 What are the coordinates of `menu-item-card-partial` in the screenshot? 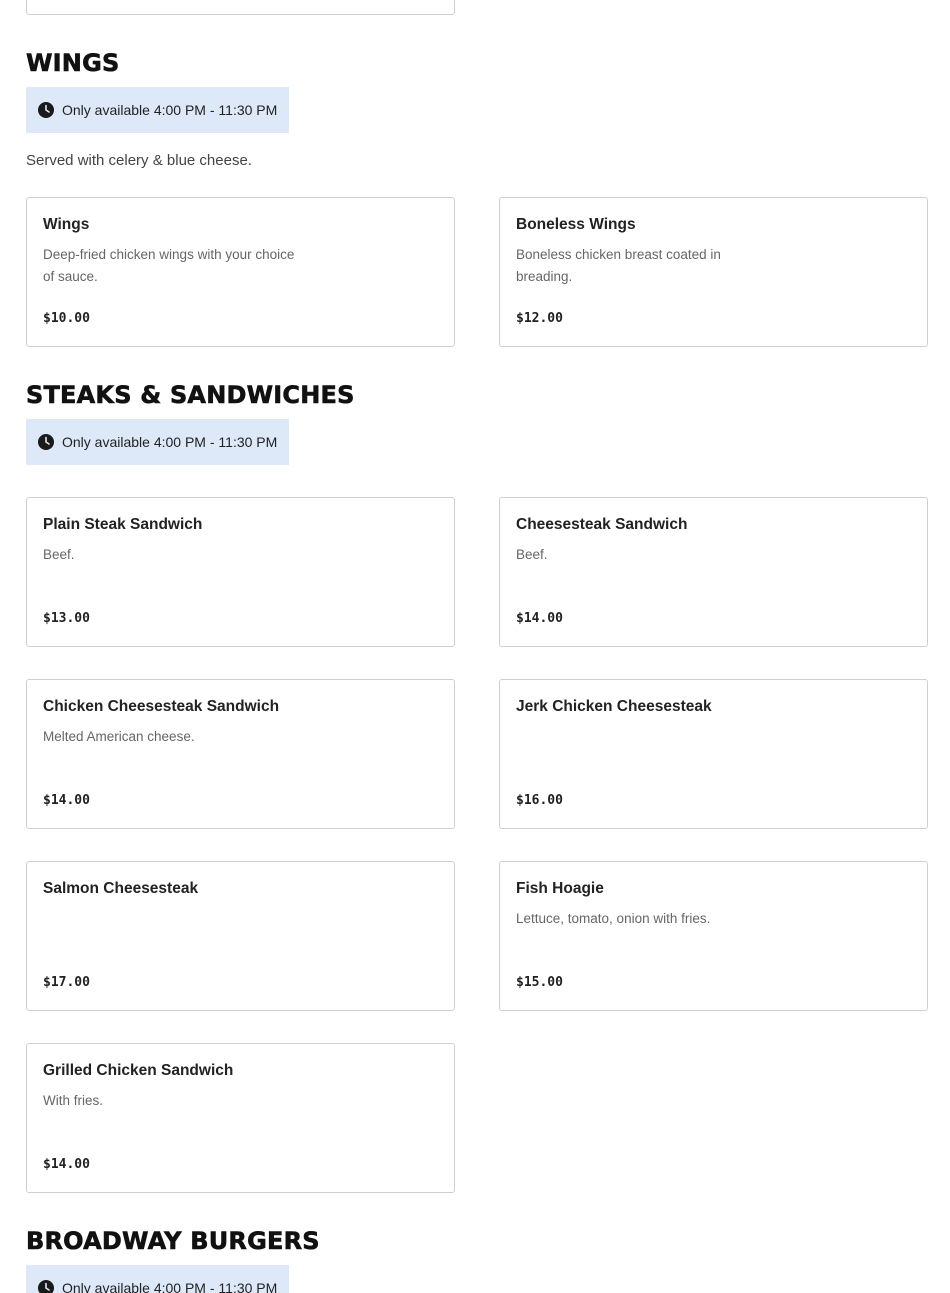 It's located at (240, 7).